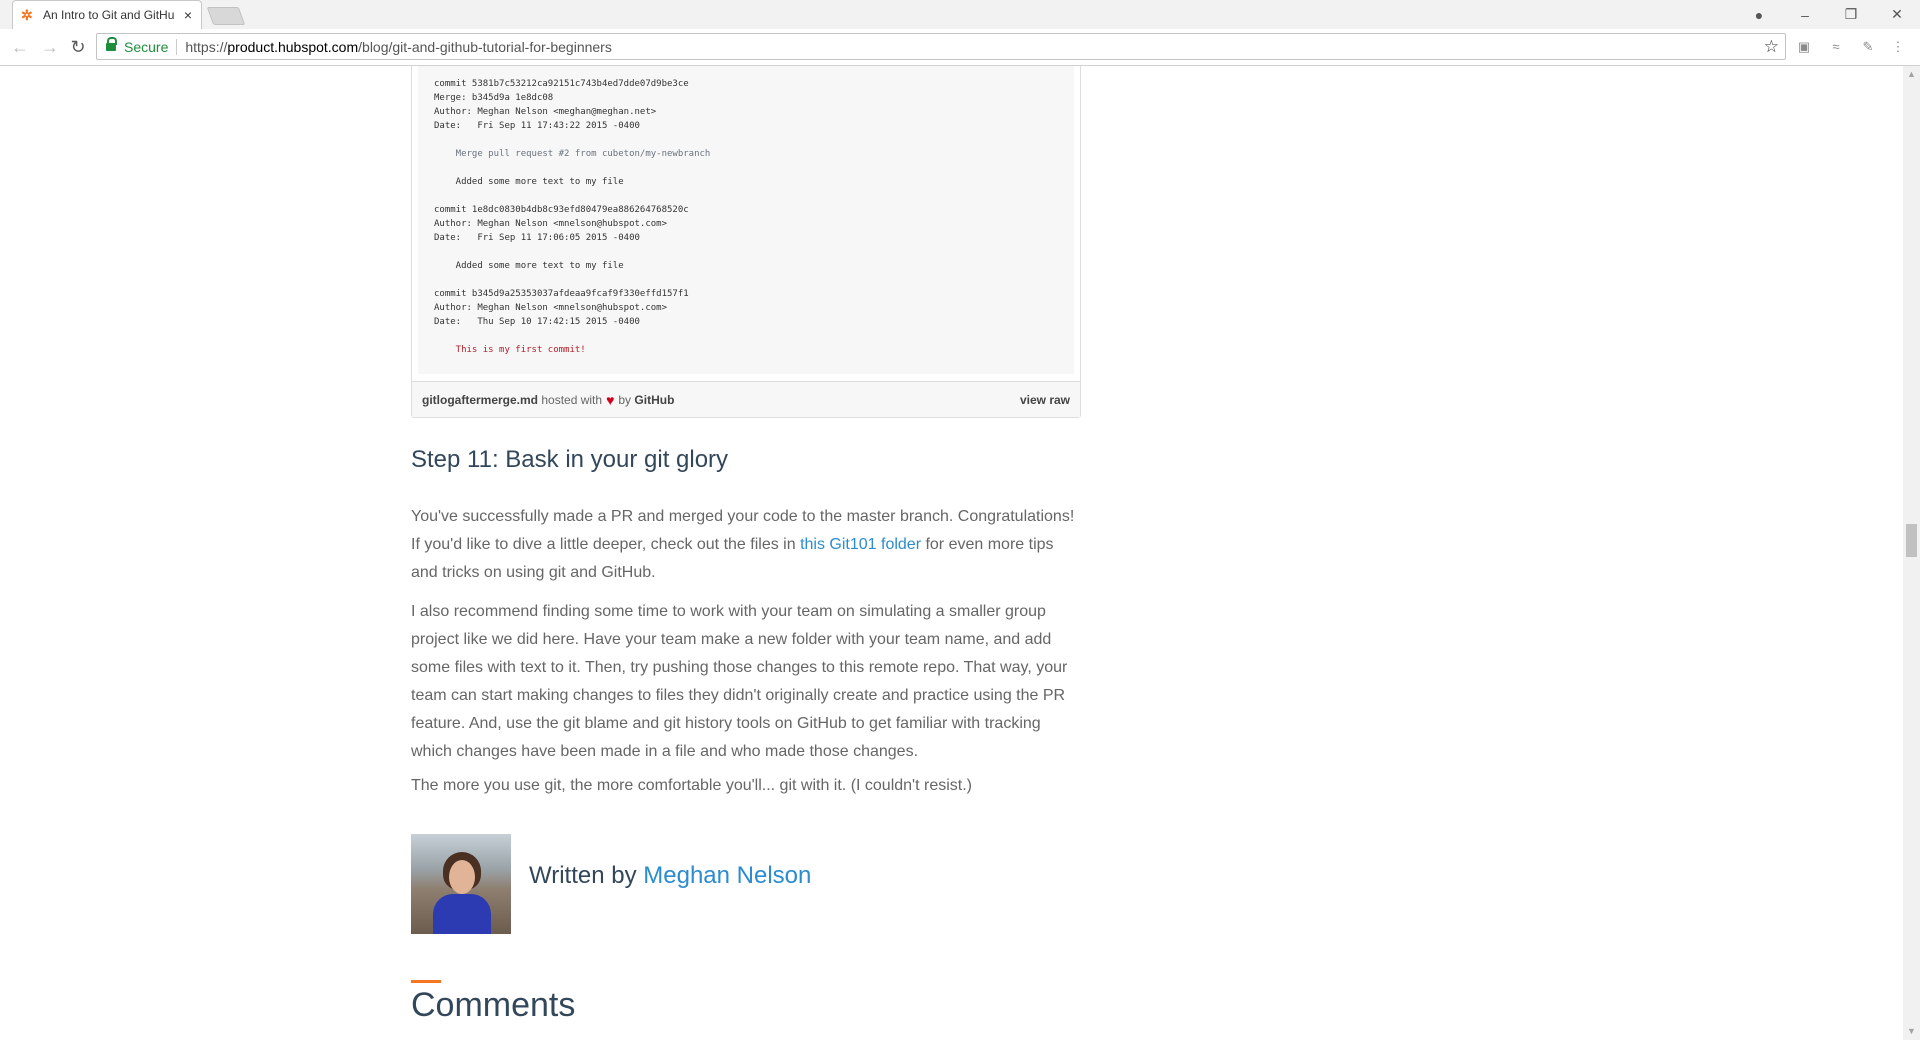 This screenshot has width=1920, height=1040. What do you see at coordinates (510, 350) in the screenshot?
I see `commit-message: This is my first commit!` at bounding box center [510, 350].